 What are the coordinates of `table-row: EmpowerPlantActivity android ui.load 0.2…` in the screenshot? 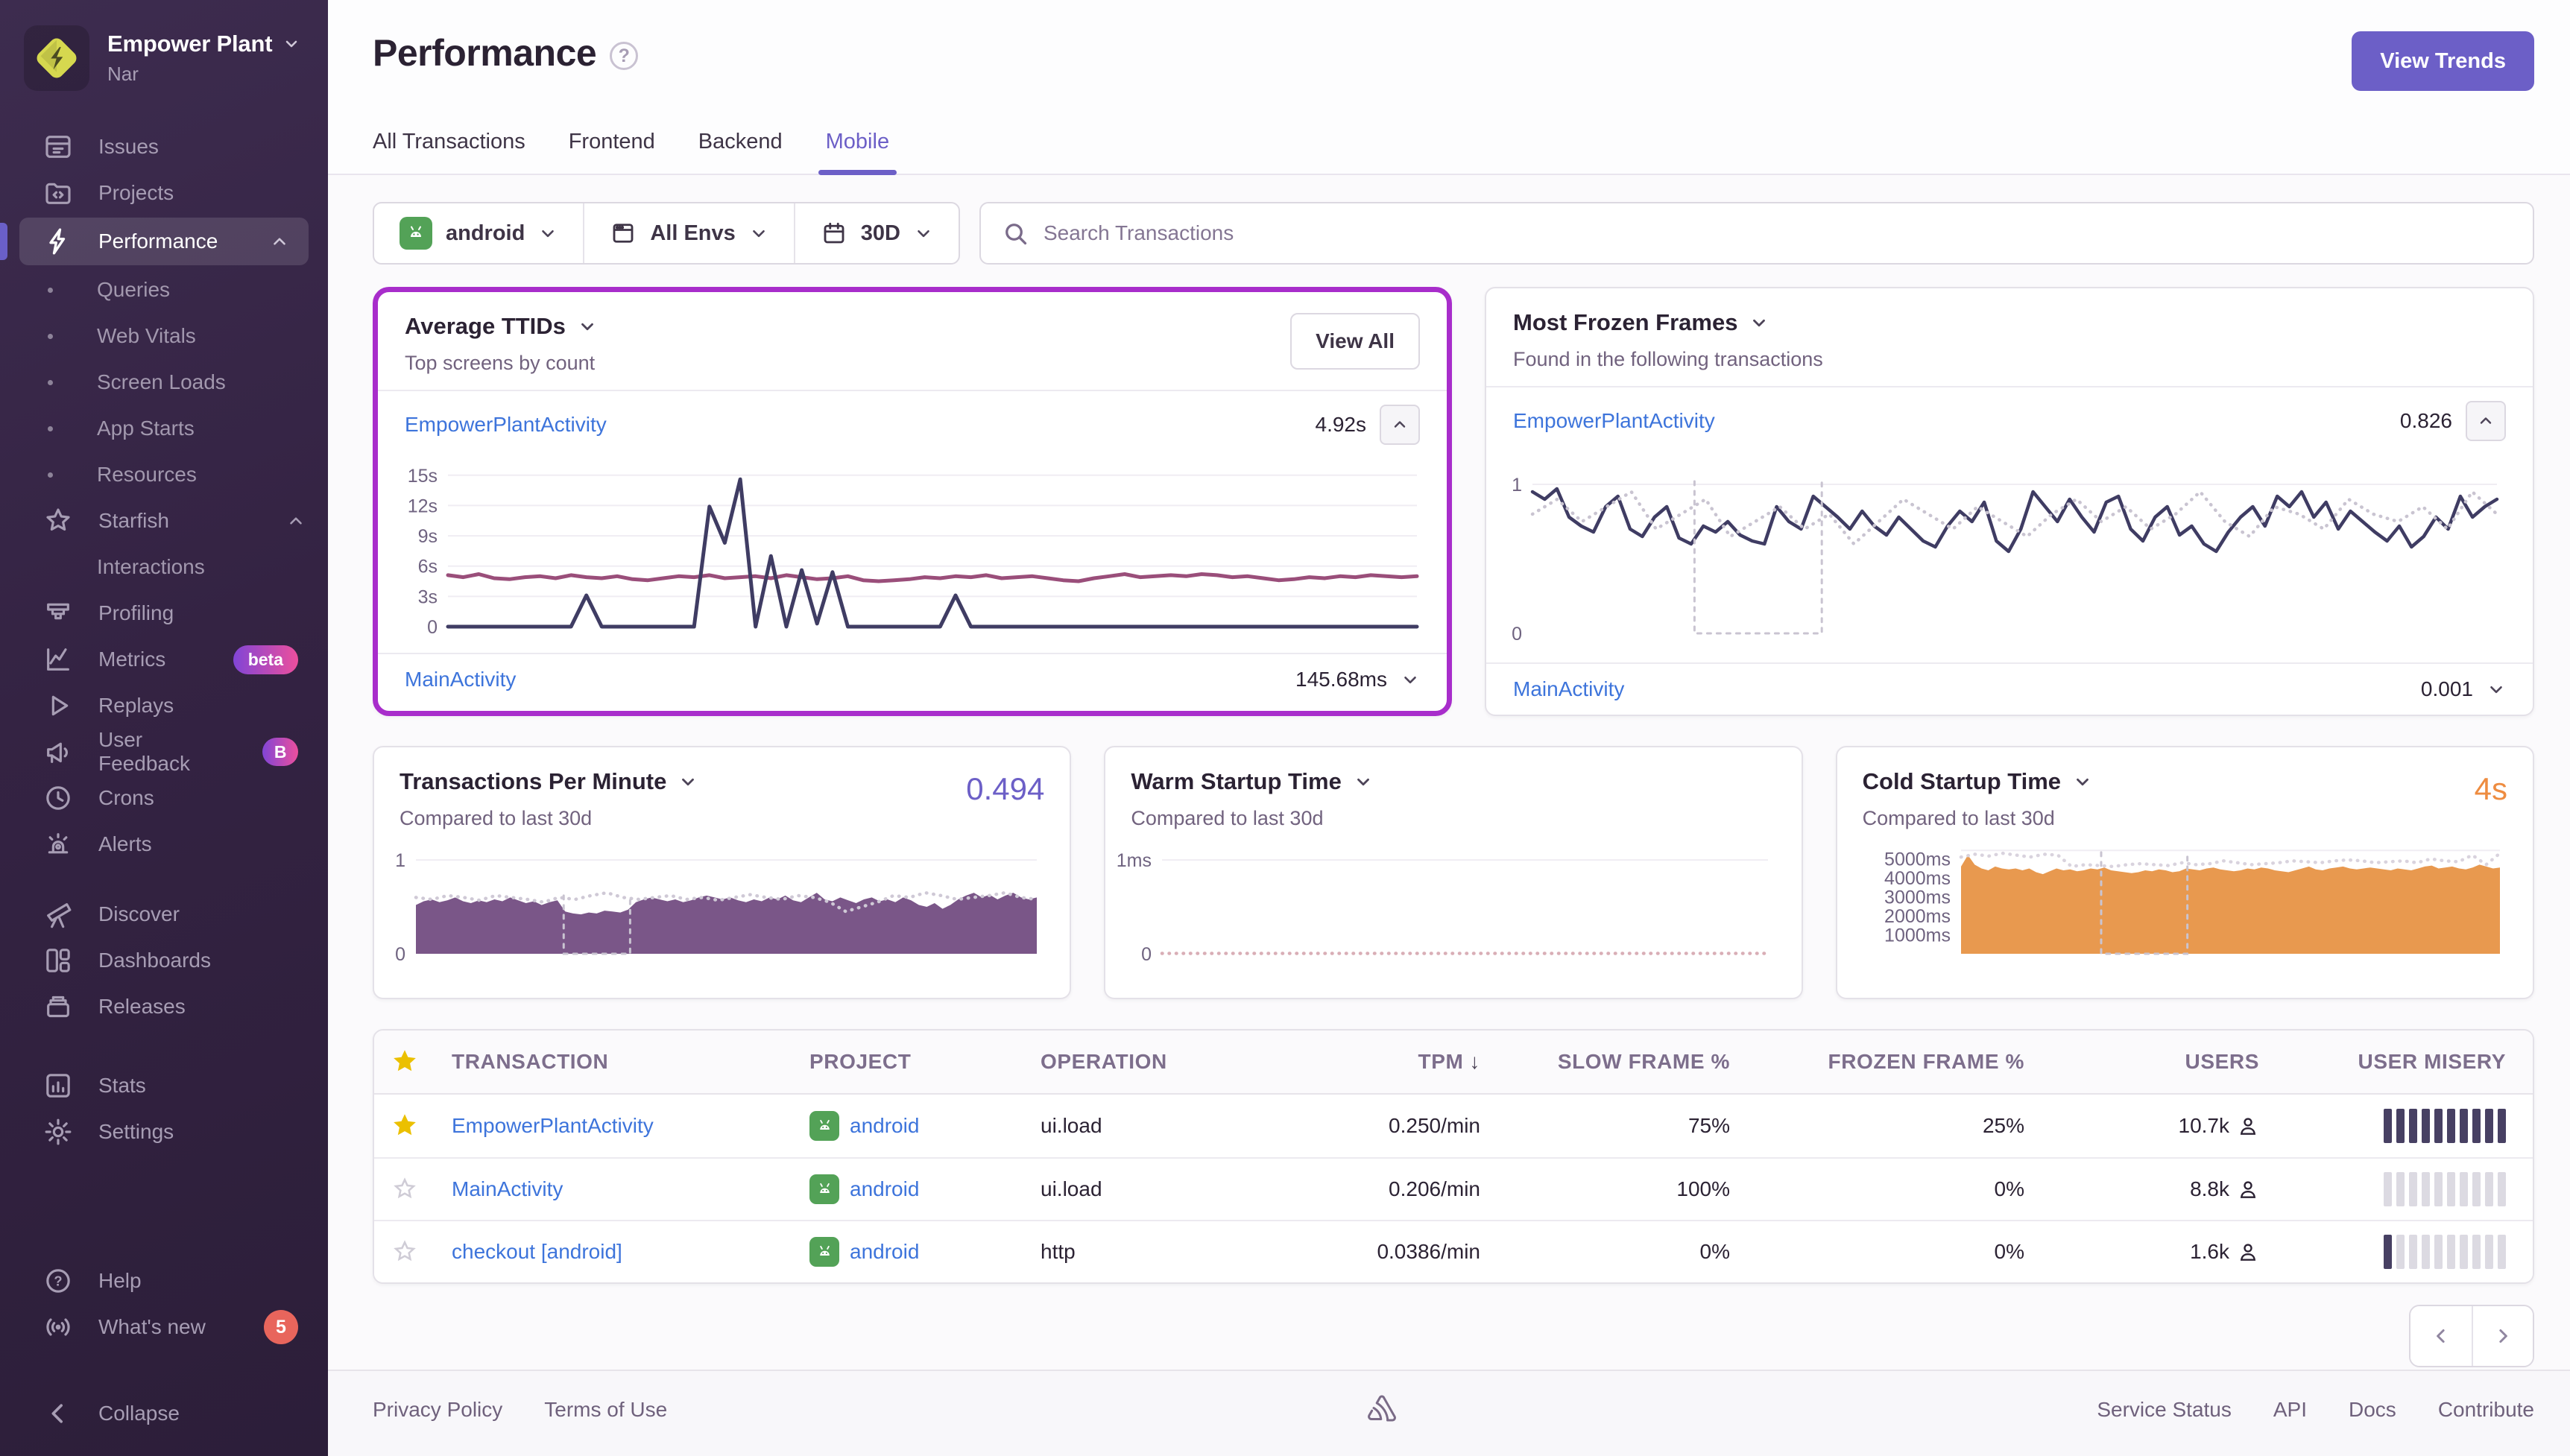 It's located at (1453, 1126).